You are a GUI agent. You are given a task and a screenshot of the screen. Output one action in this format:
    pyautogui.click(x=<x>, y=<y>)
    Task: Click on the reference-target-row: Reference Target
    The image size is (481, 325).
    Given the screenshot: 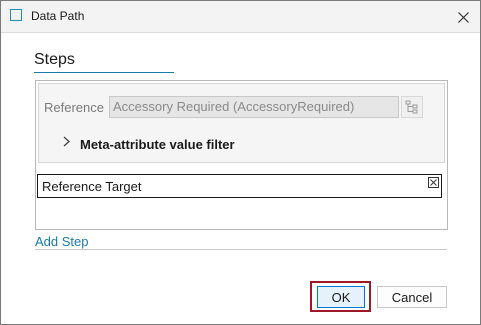 What is the action you would take?
    pyautogui.click(x=239, y=186)
    